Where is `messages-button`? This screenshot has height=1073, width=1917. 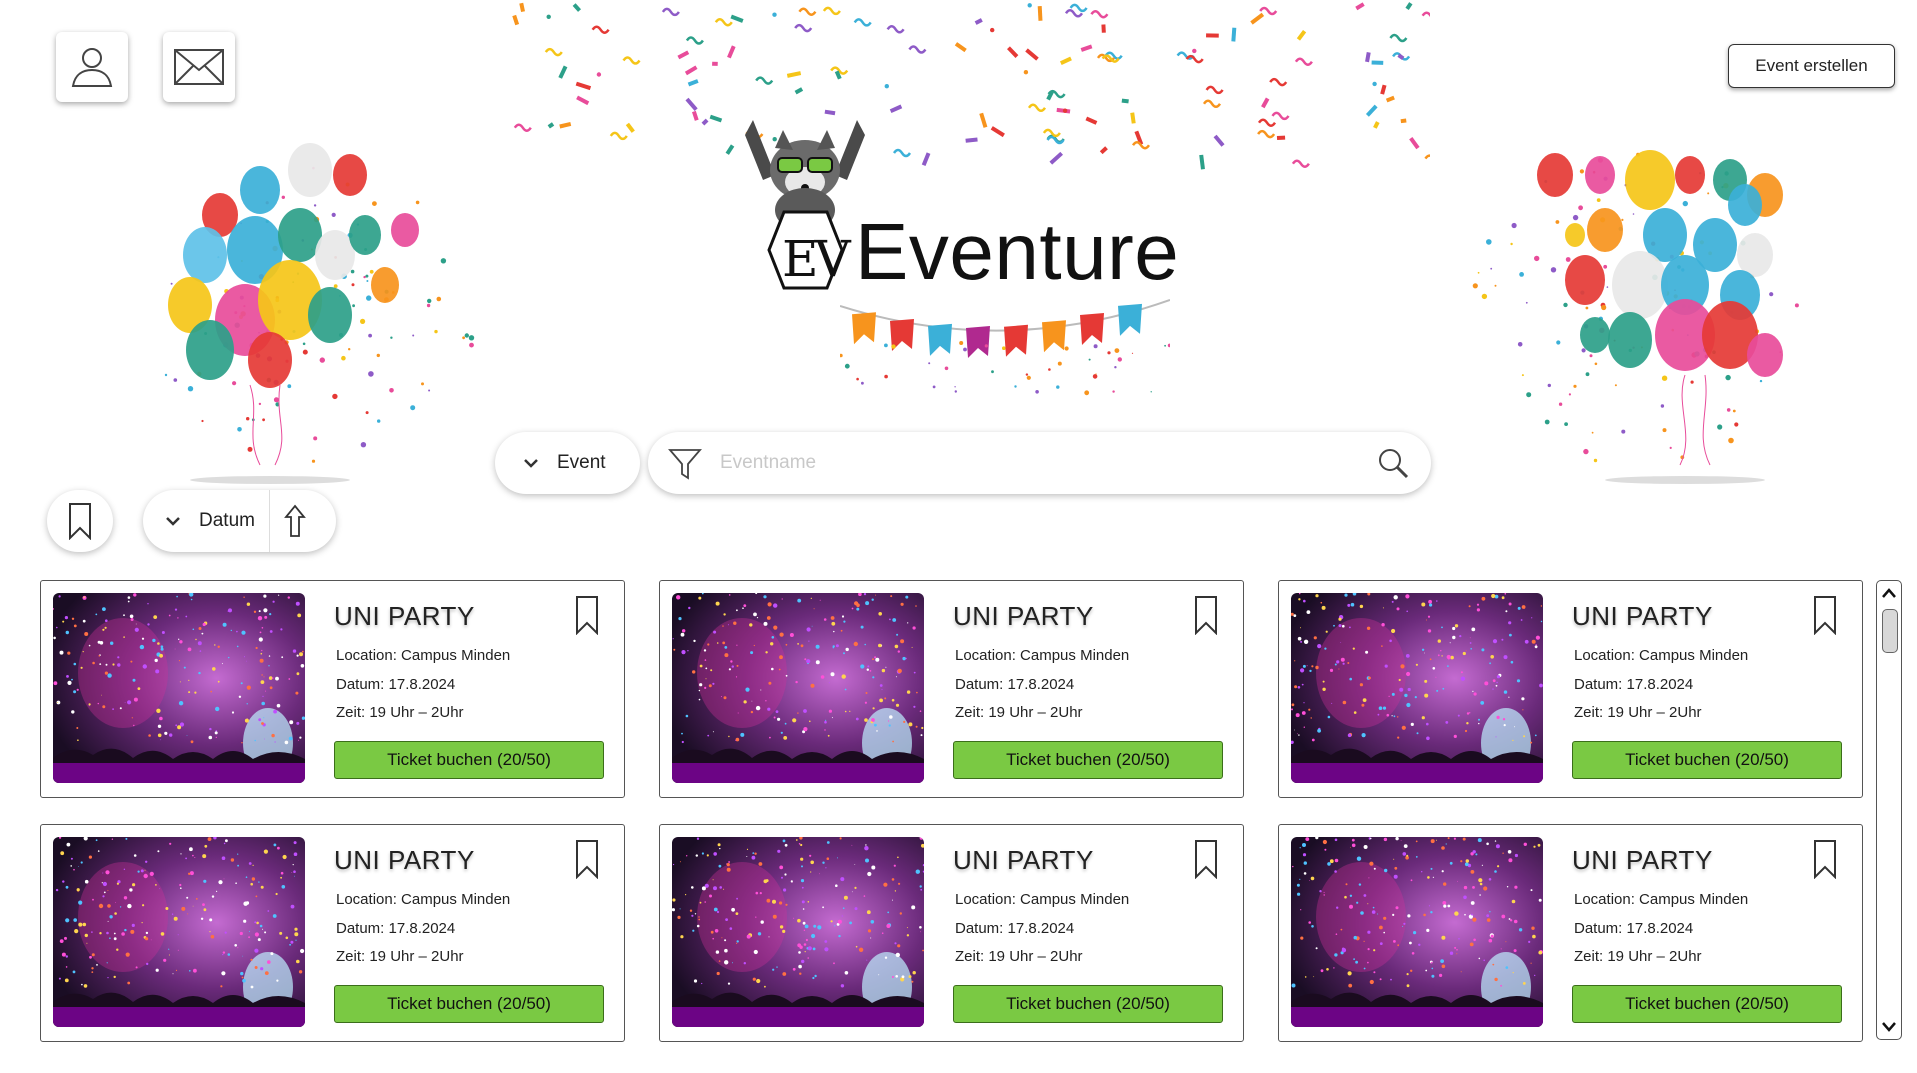 messages-button is located at coordinates (199, 67).